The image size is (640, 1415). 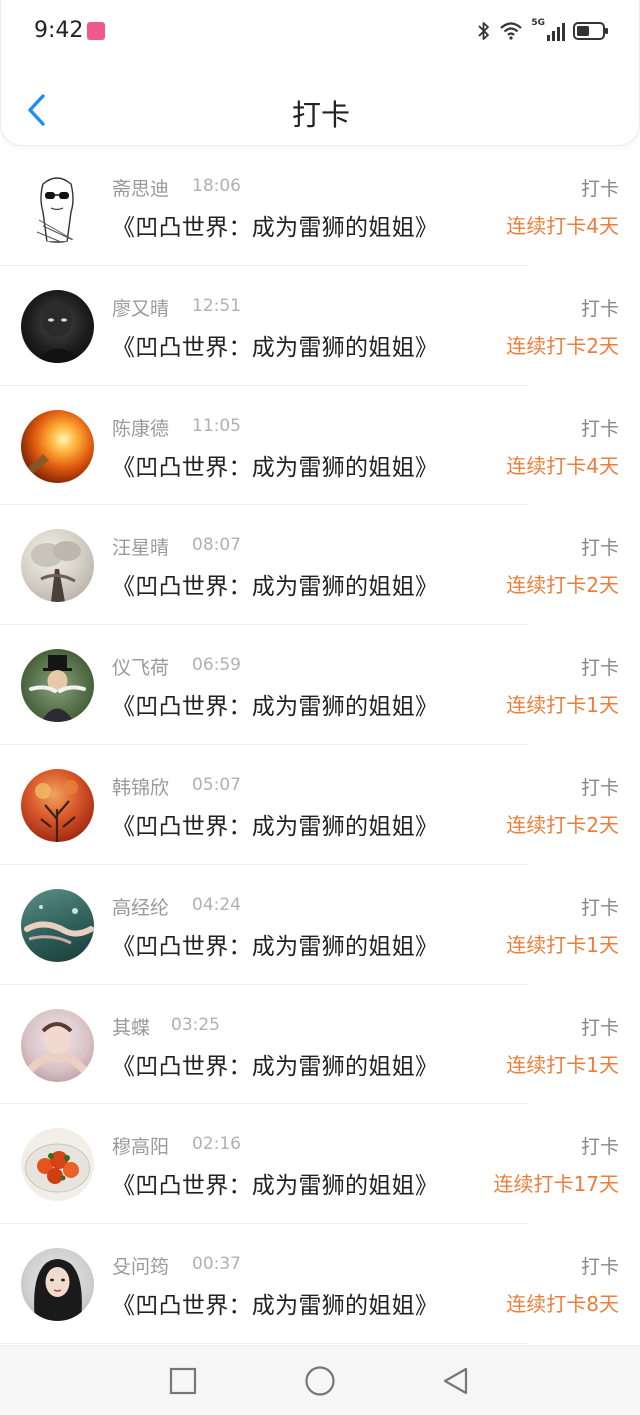 I want to click on checkin-time: 08:07, so click(x=216, y=545).